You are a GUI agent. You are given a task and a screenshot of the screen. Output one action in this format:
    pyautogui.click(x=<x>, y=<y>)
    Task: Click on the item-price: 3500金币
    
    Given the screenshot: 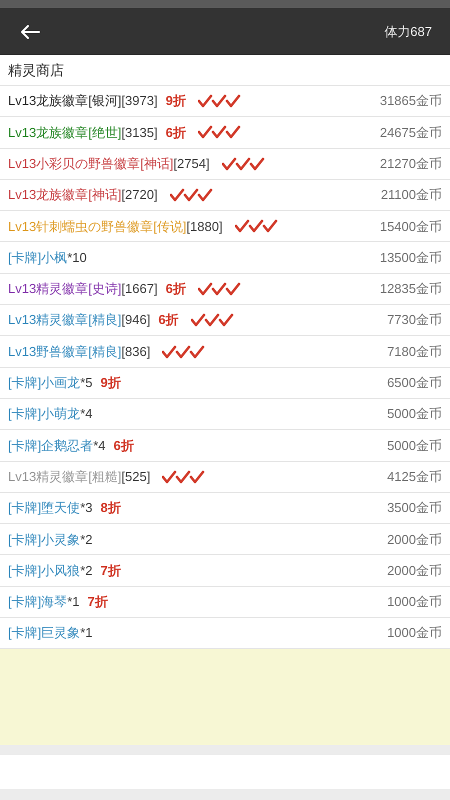 What is the action you would take?
    pyautogui.click(x=414, y=508)
    